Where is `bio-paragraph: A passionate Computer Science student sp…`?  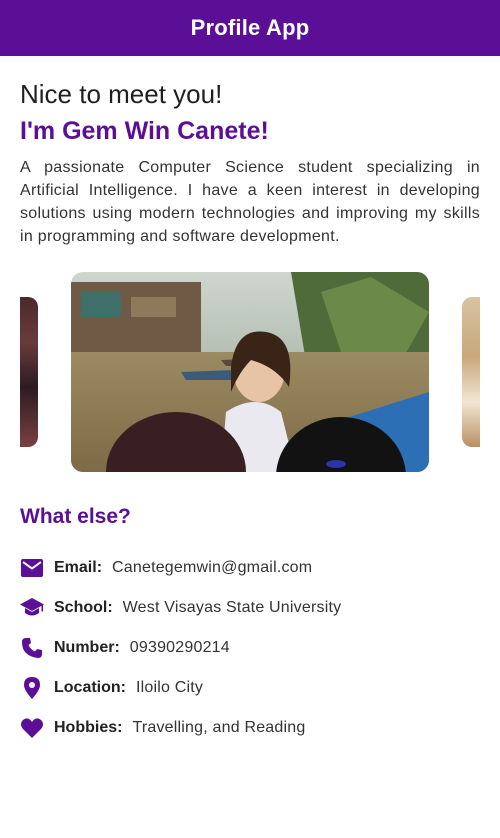 bio-paragraph: A passionate Computer Science student sp… is located at coordinates (250, 202).